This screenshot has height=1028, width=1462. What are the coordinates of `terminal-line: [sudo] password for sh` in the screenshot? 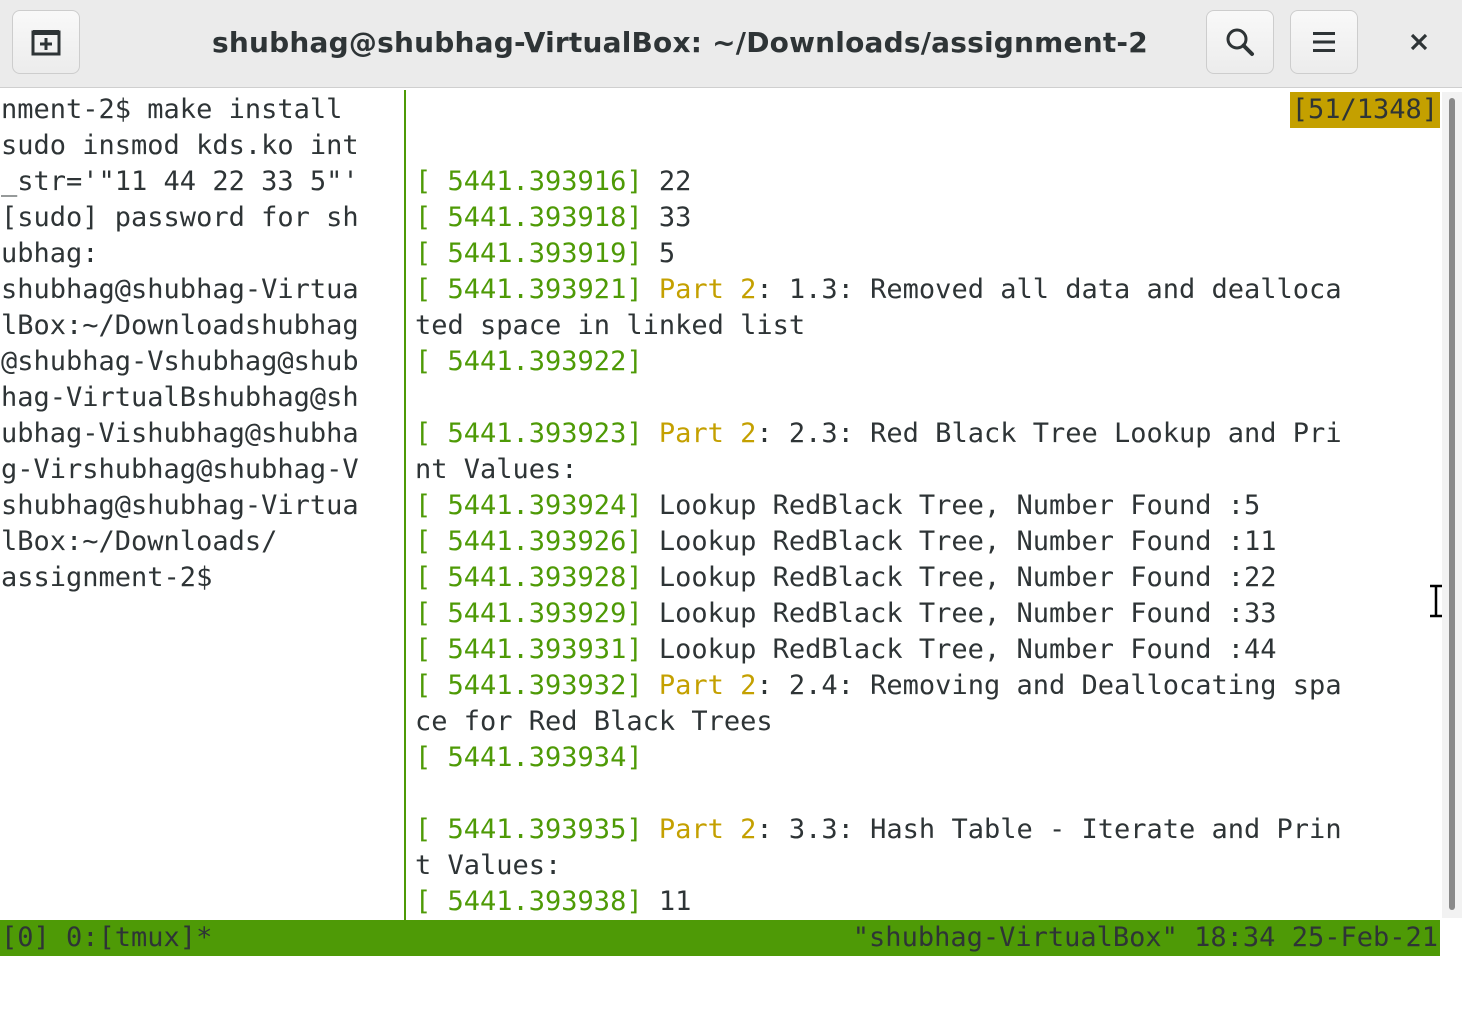 It's located at (180, 217).